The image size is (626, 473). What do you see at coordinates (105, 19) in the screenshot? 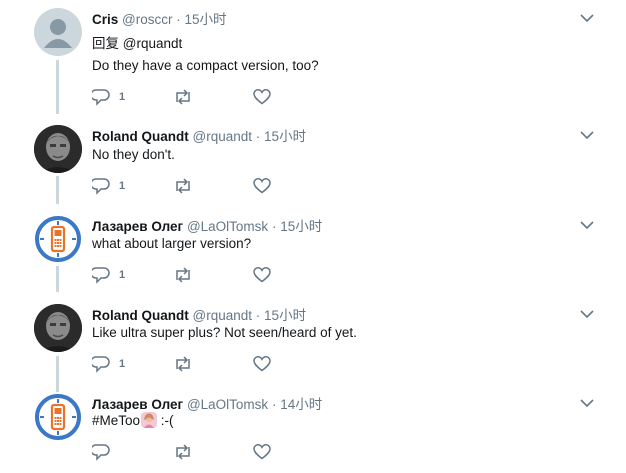
I see `author-name: Cris` at bounding box center [105, 19].